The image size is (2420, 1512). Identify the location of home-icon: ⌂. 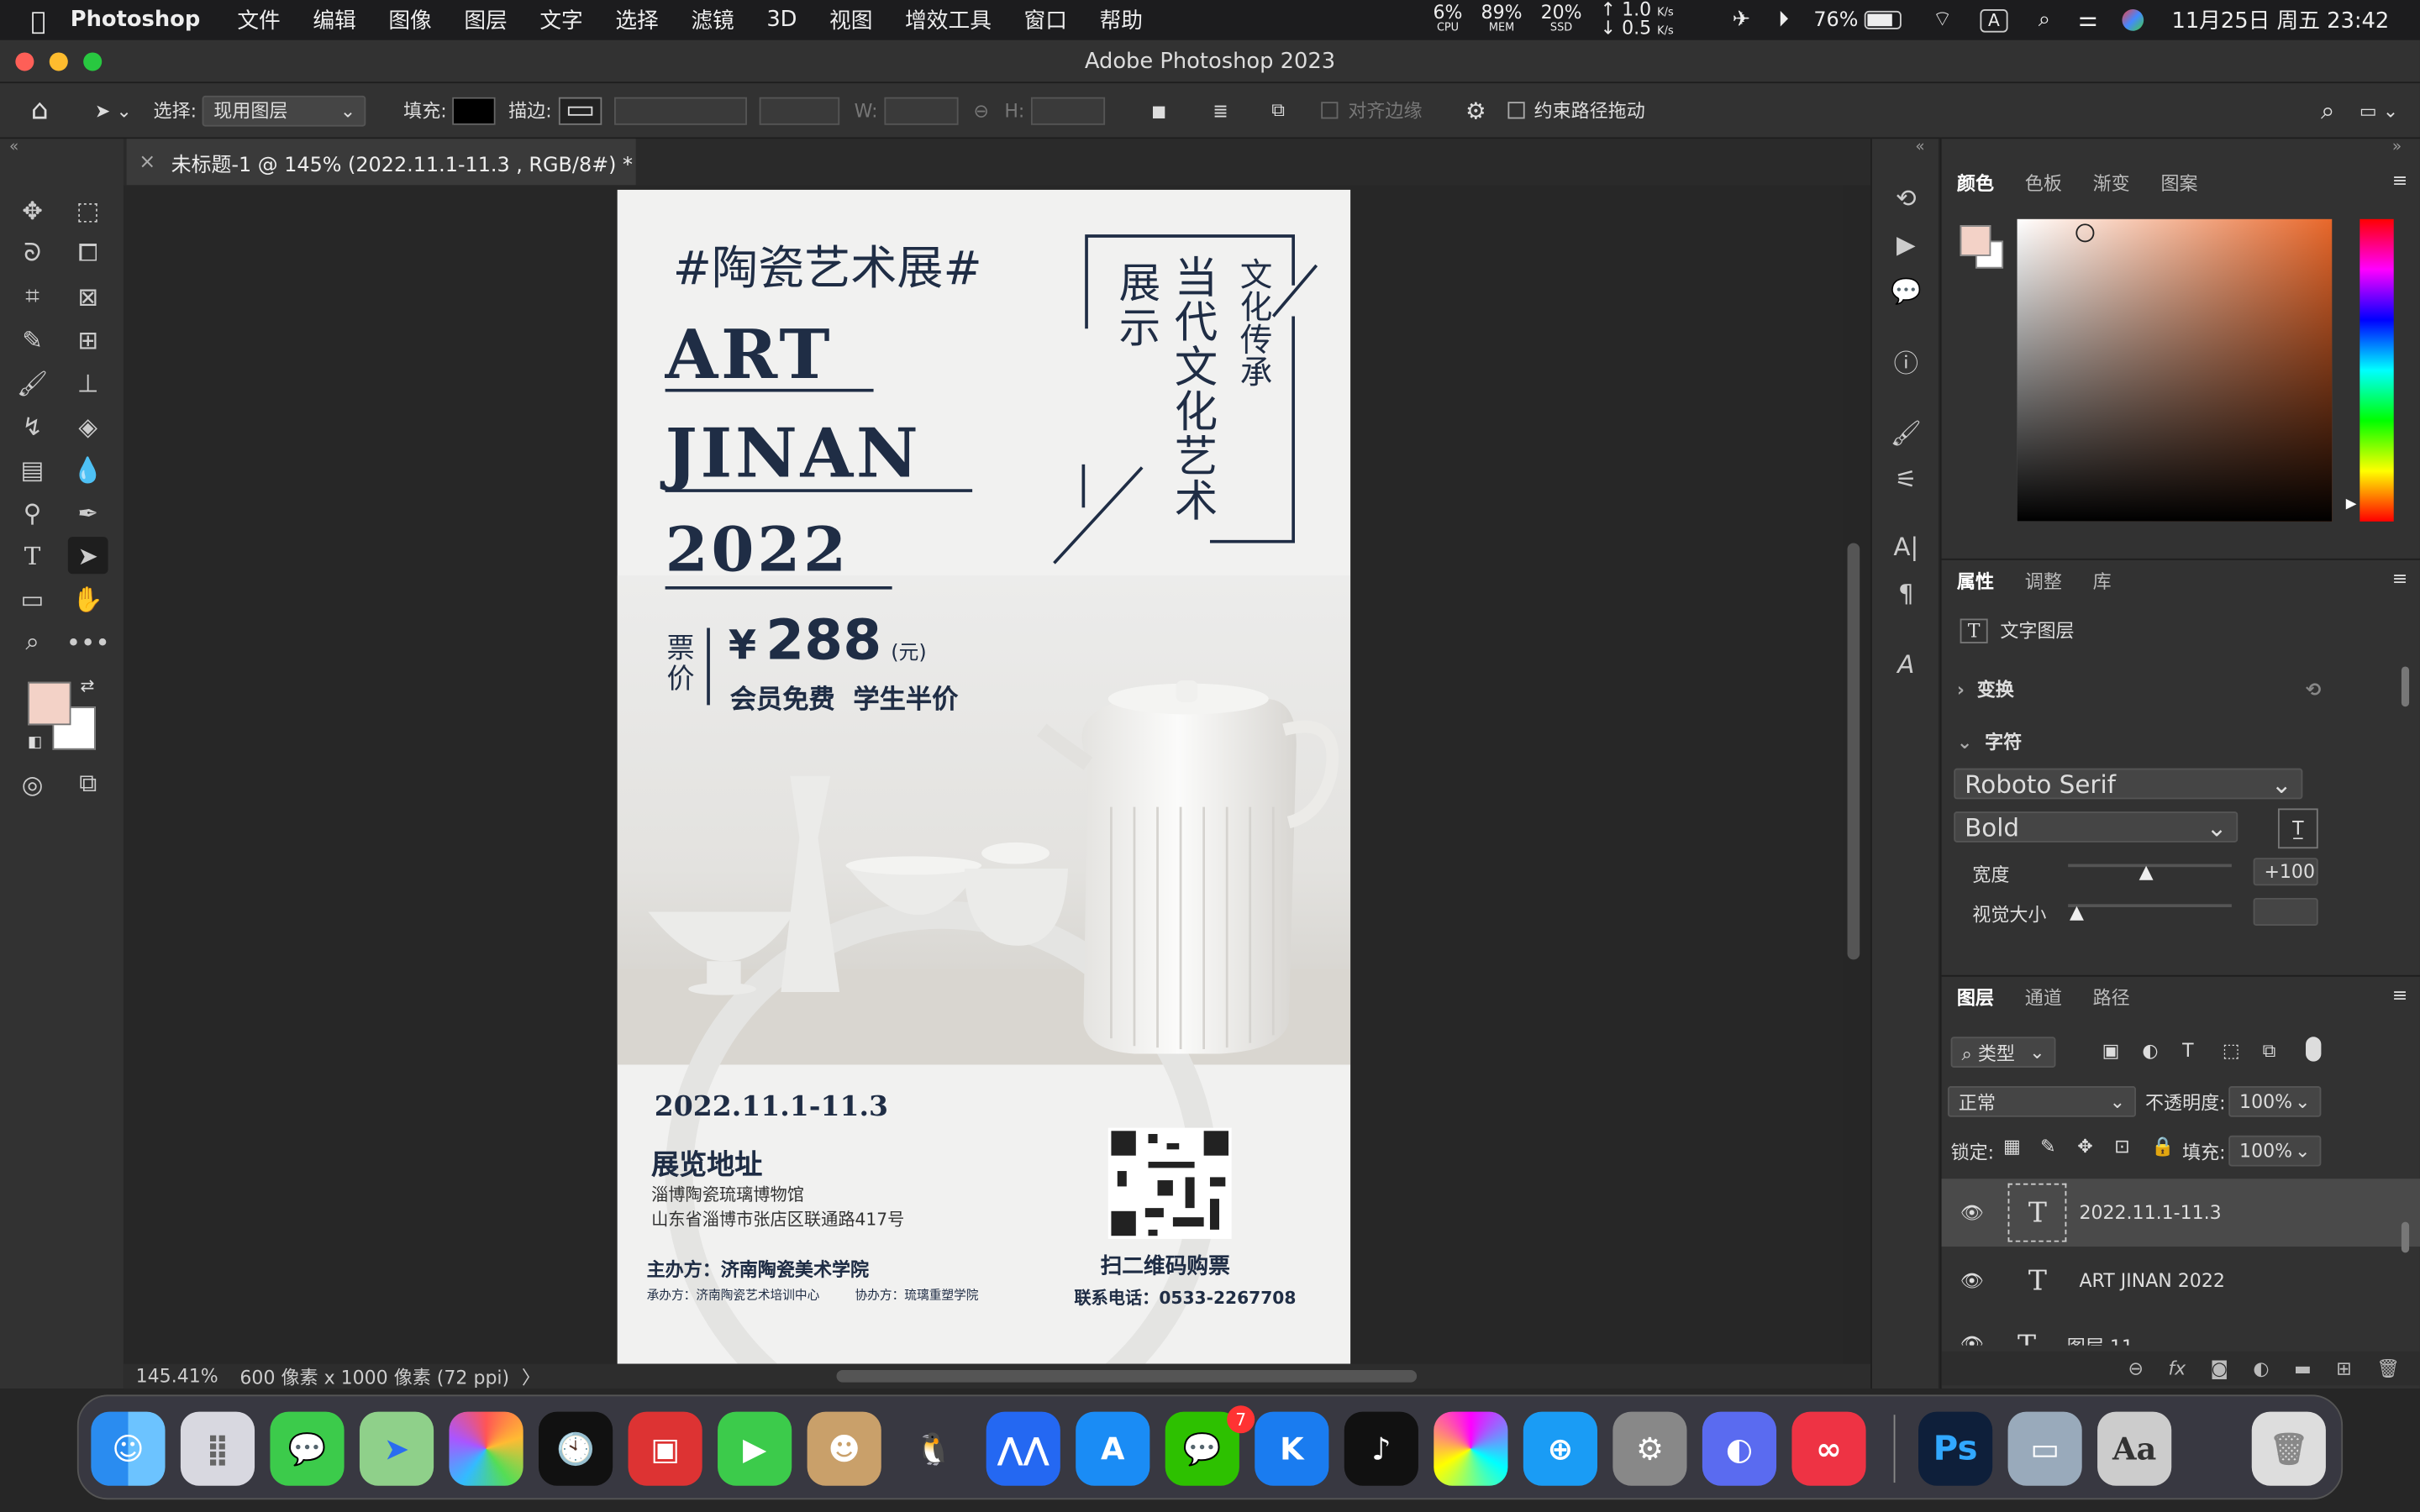
(40, 110).